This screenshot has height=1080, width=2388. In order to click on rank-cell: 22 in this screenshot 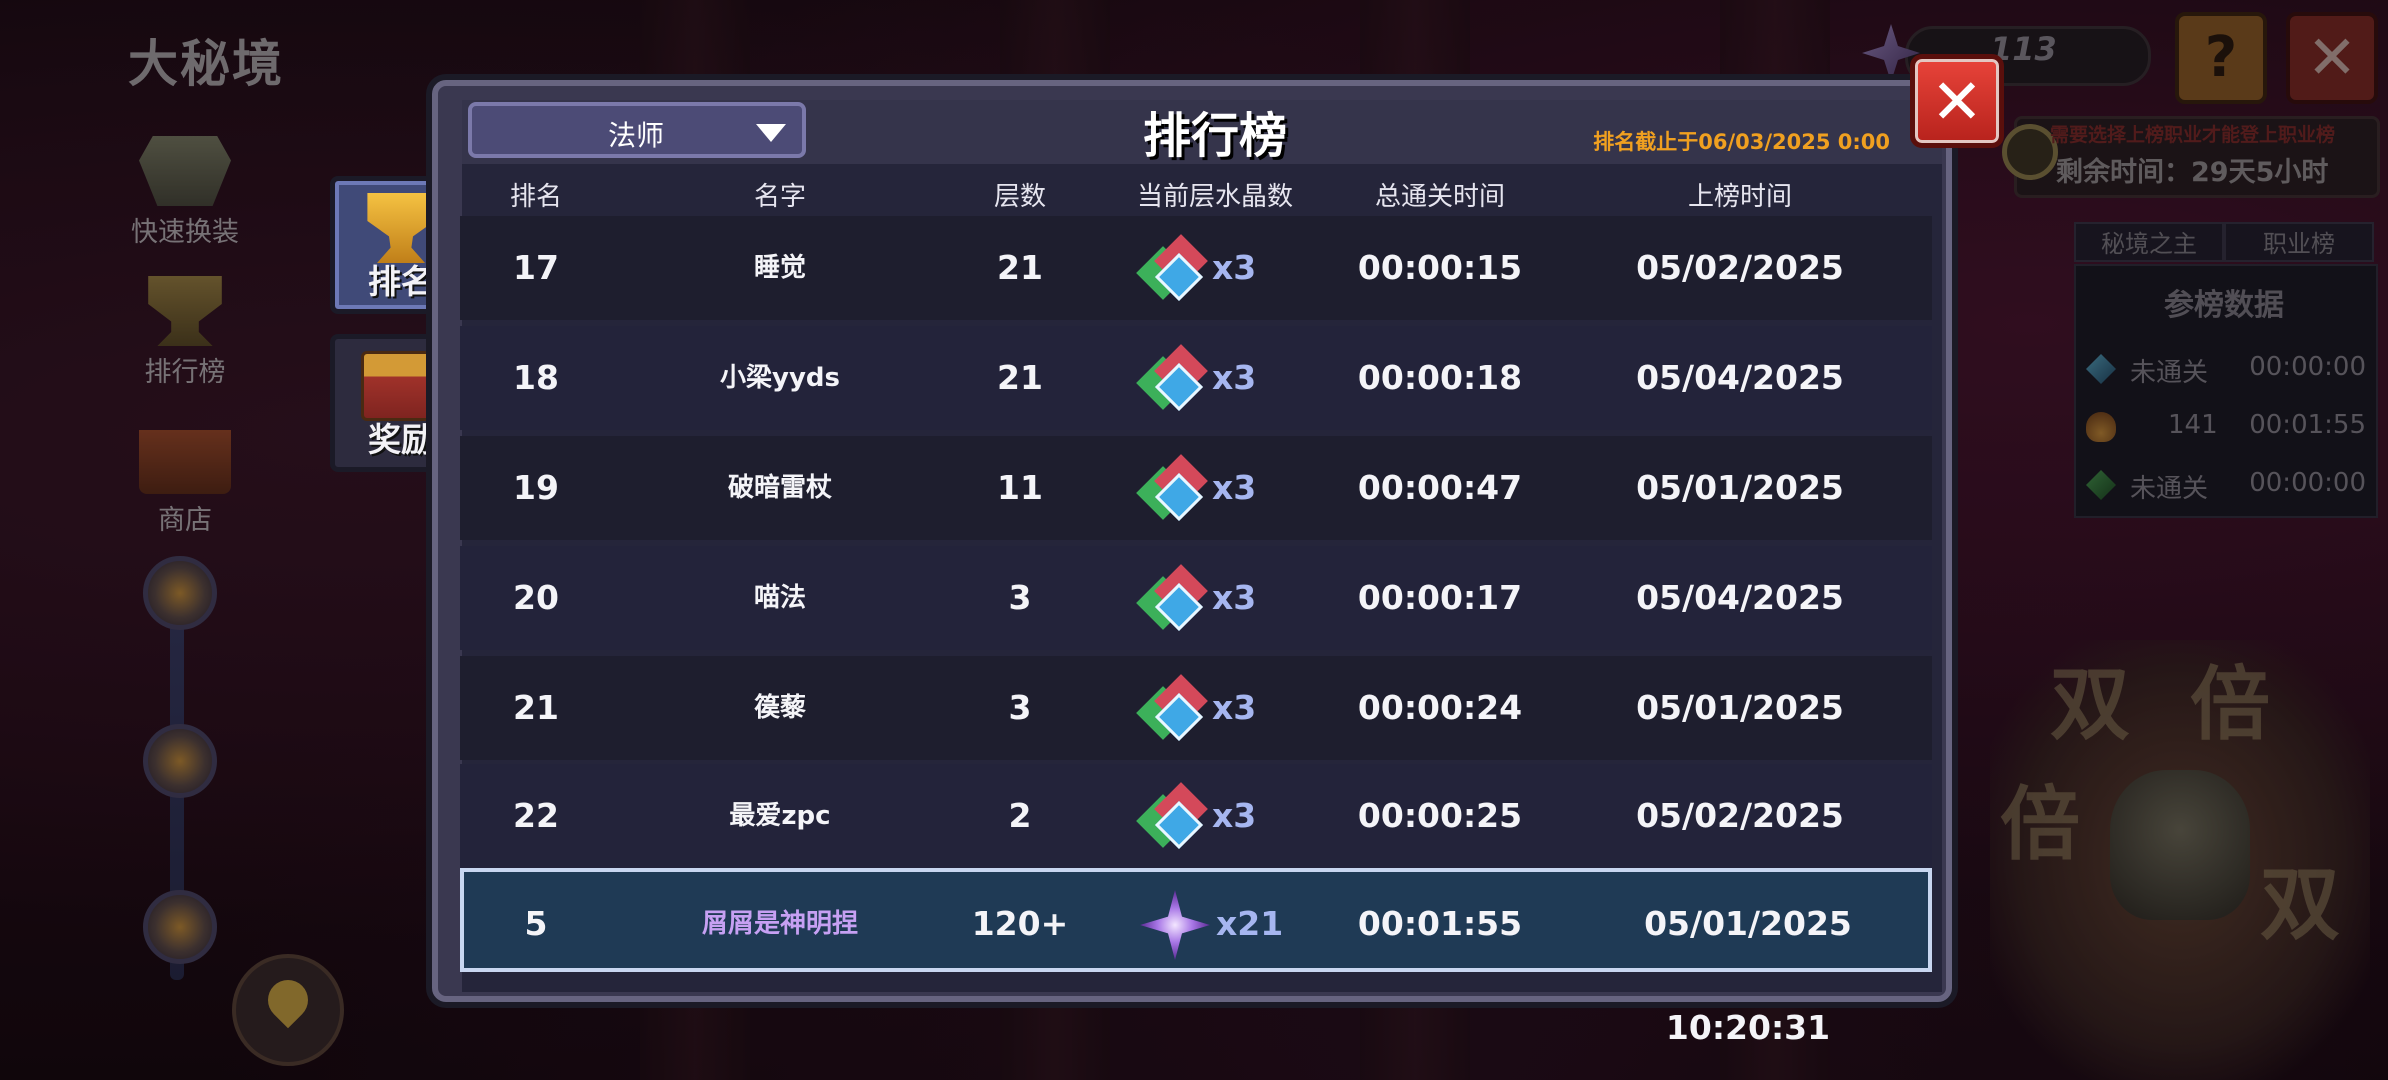, I will do `click(536, 815)`.